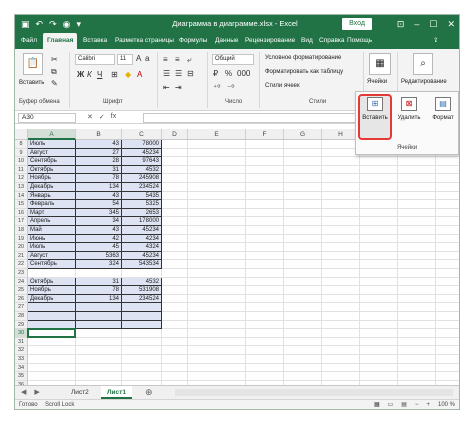 This screenshot has width=474, height=424. What do you see at coordinates (303, 144) in the screenshot?
I see `cell-g8` at bounding box center [303, 144].